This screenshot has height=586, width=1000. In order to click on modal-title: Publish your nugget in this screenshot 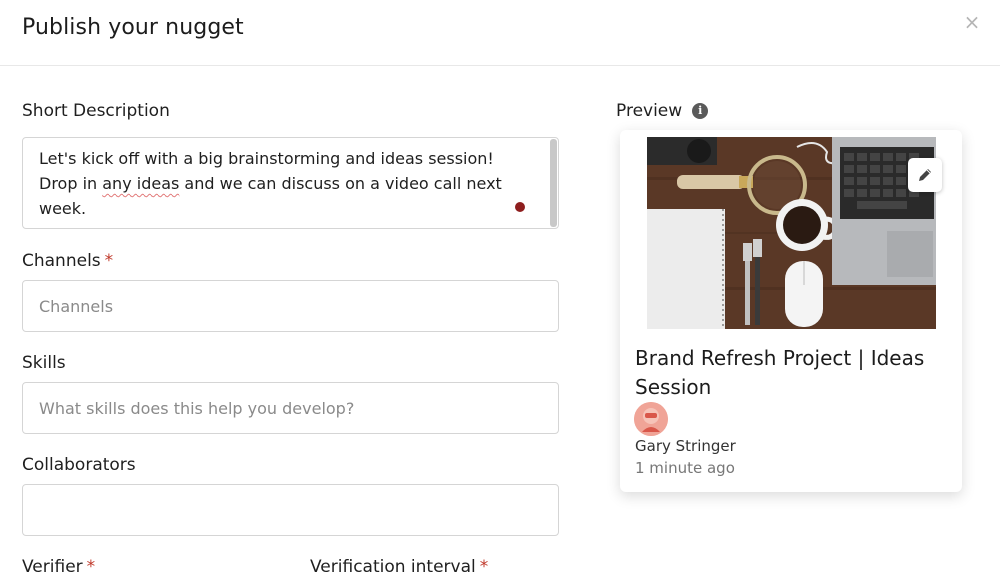, I will do `click(133, 27)`.